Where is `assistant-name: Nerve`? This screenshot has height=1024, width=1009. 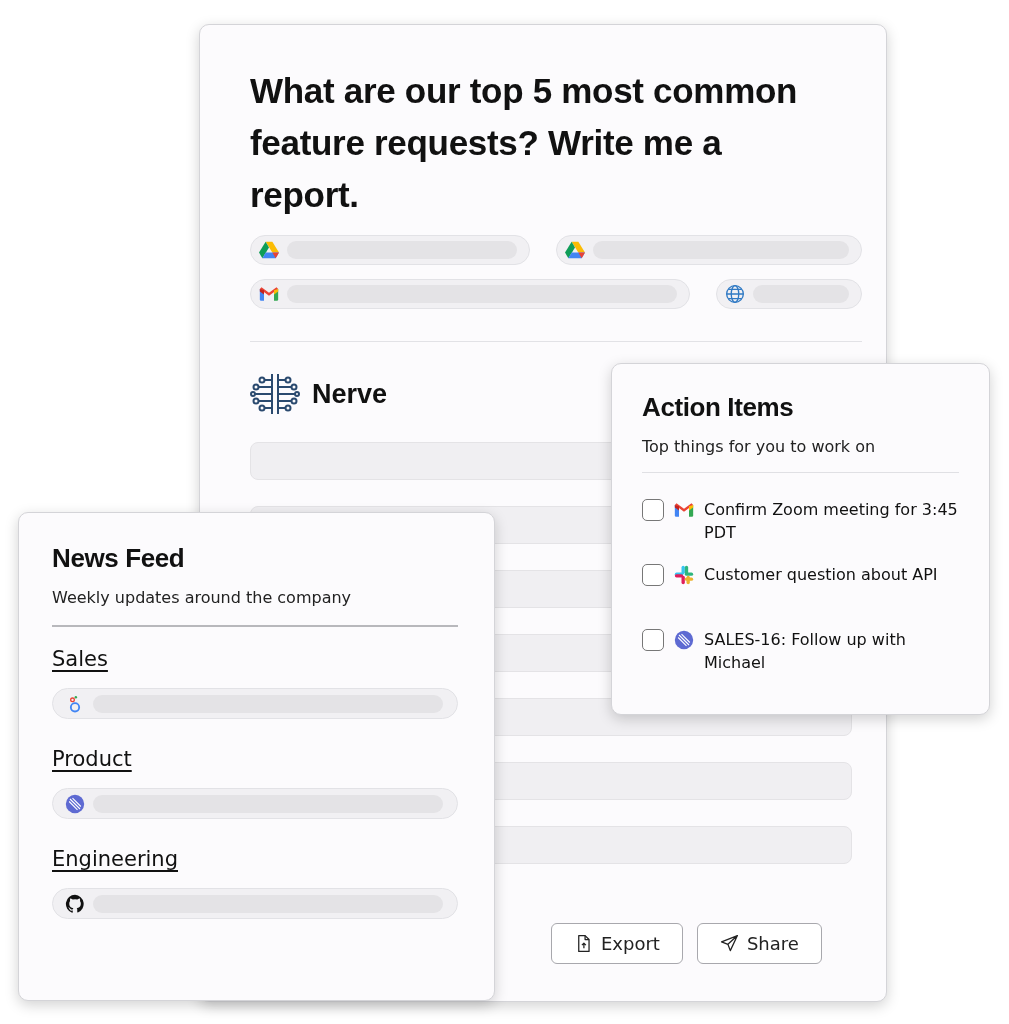 assistant-name: Nerve is located at coordinates (350, 394).